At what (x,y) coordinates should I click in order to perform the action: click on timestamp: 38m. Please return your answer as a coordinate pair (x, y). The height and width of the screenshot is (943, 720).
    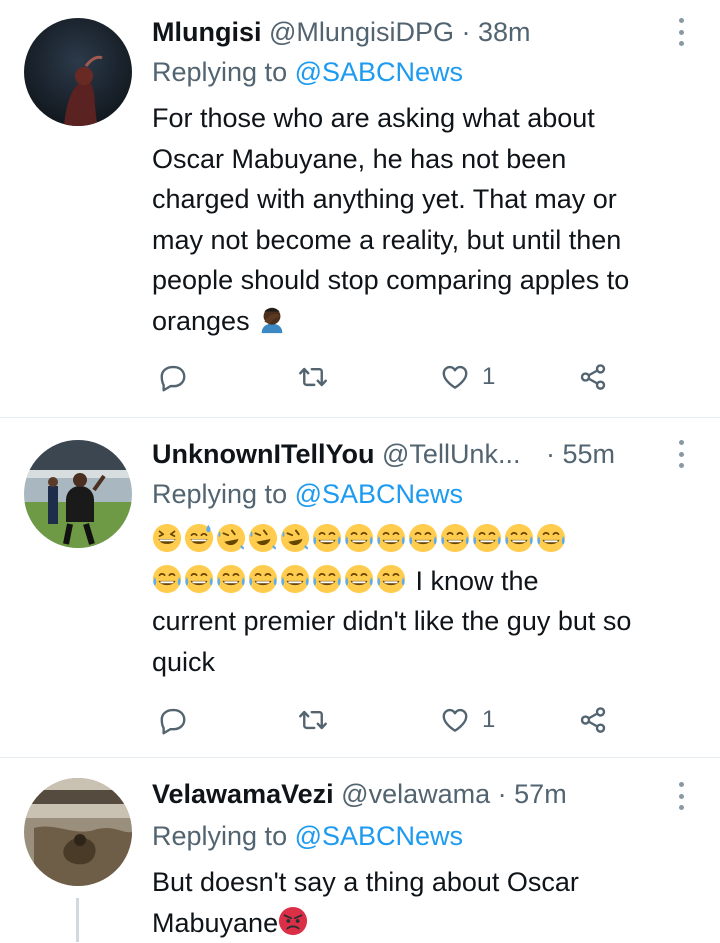
    Looking at the image, I should click on (504, 32).